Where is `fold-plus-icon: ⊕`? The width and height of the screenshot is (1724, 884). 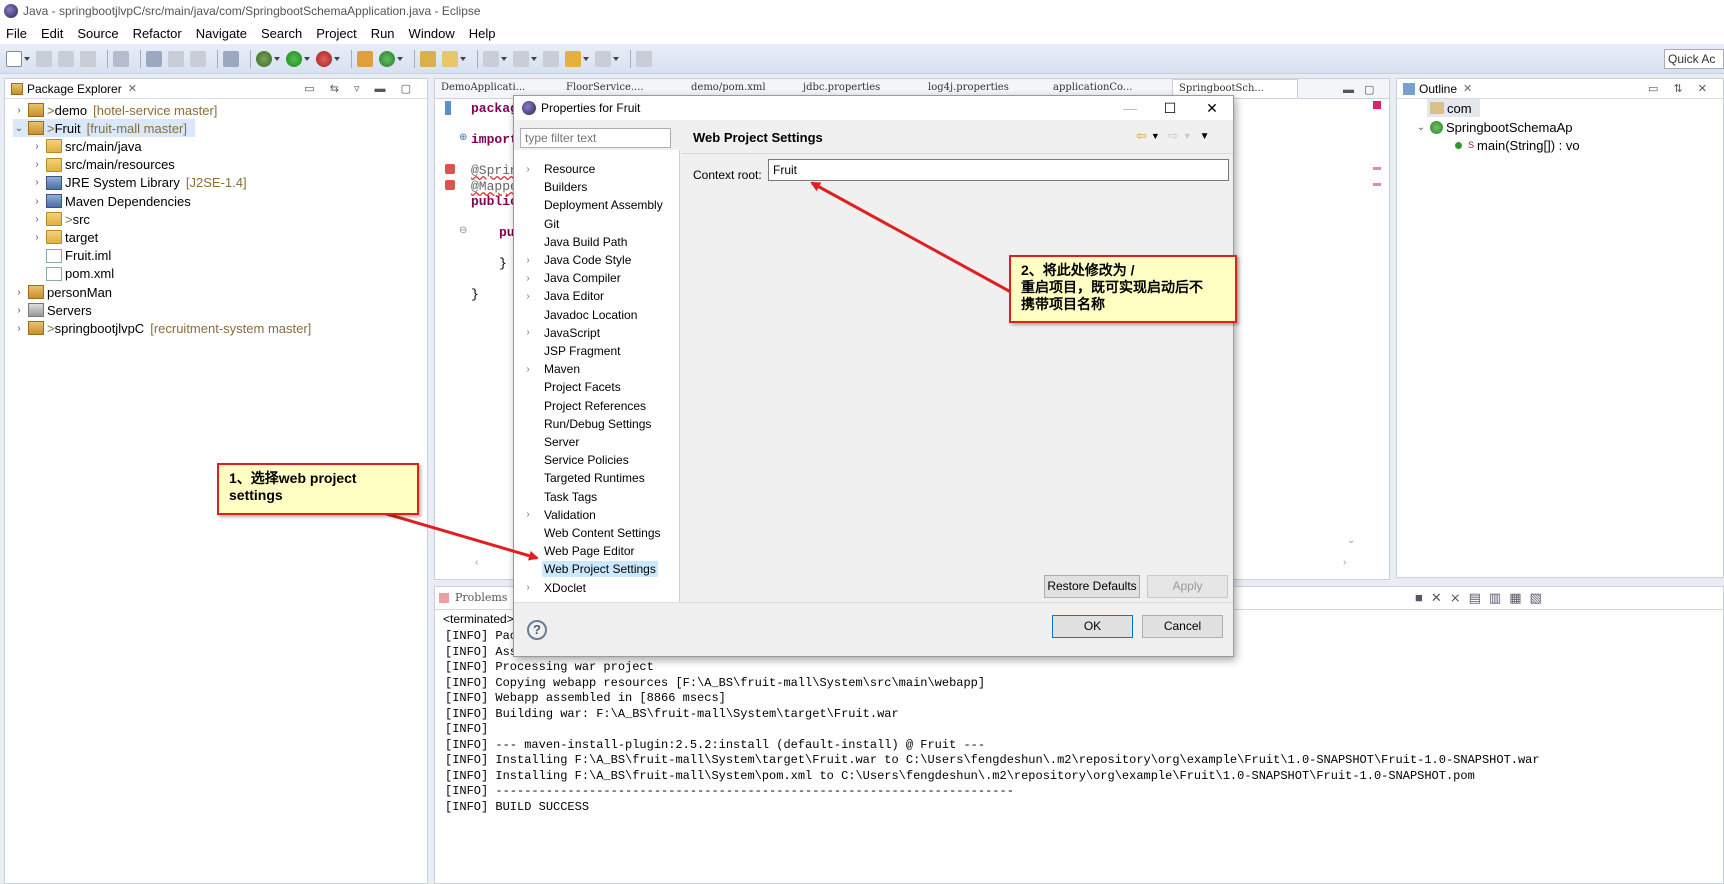
fold-plus-icon: ⊕ is located at coordinates (463, 137).